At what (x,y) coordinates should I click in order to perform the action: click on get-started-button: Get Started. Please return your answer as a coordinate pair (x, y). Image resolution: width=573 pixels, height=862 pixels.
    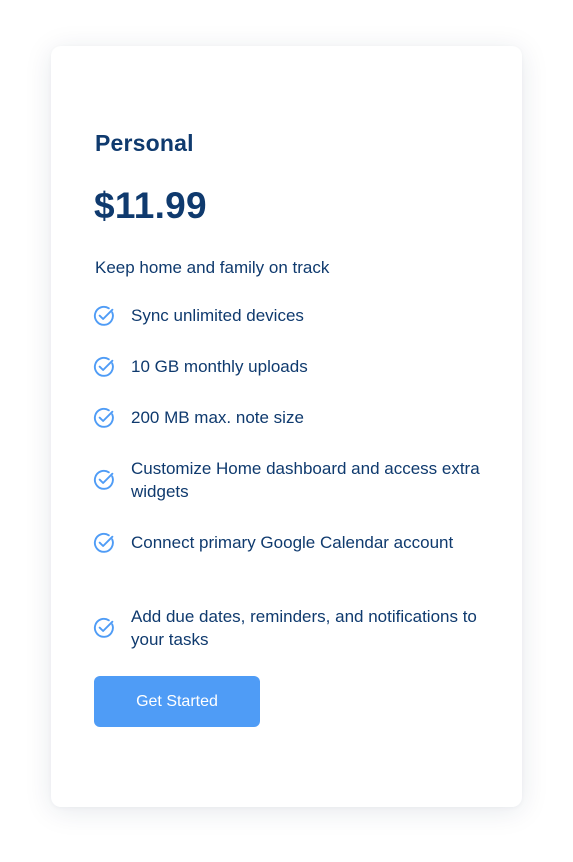
    Looking at the image, I should click on (177, 701).